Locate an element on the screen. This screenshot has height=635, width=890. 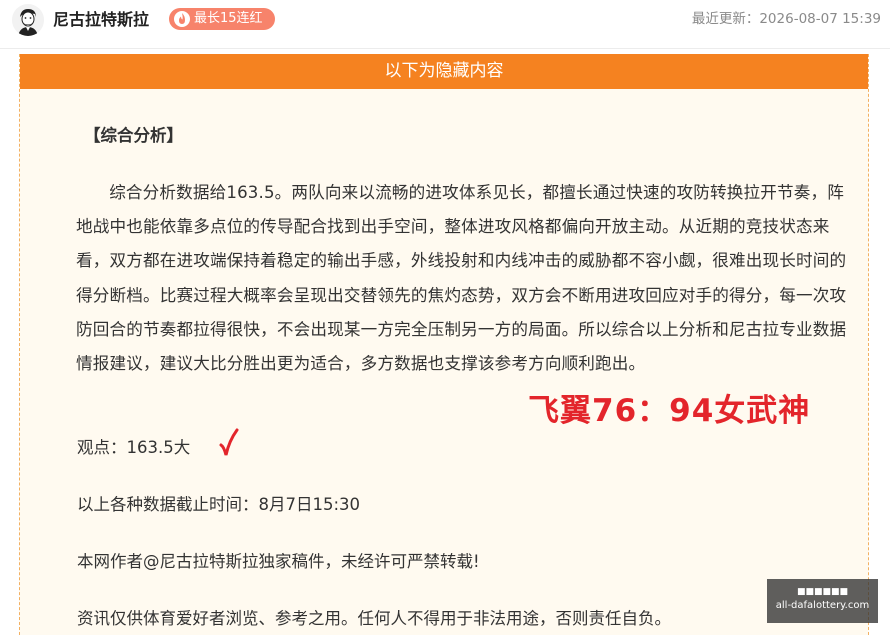
site-watermark: ■■■■■■ all-dafalottery.com is located at coordinates (822, 601).